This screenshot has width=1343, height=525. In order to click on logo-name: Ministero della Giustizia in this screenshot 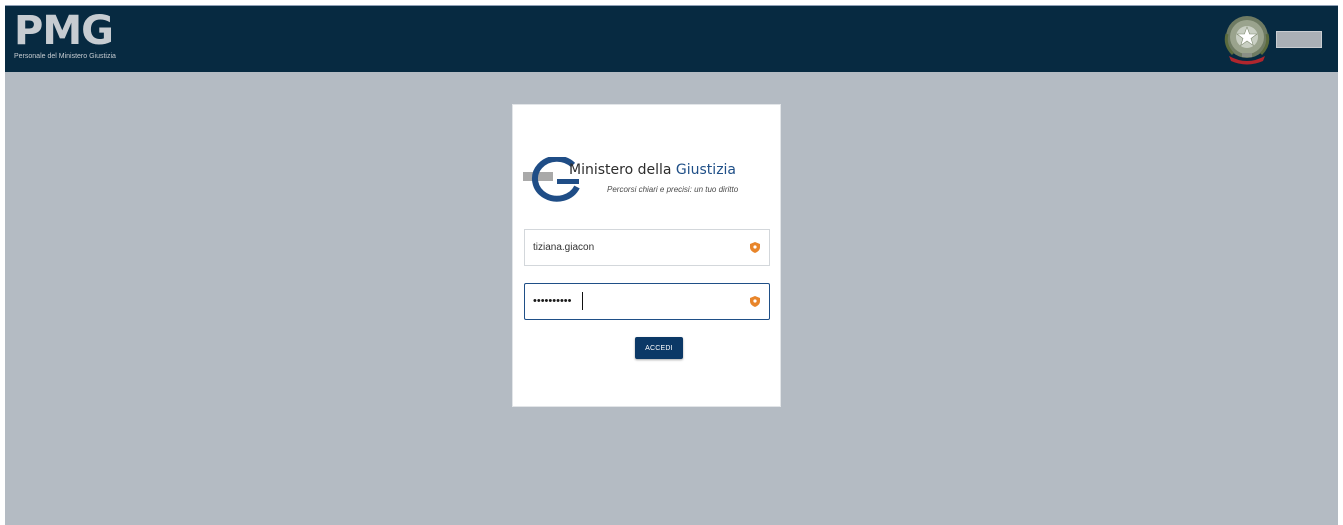, I will do `click(652, 170)`.